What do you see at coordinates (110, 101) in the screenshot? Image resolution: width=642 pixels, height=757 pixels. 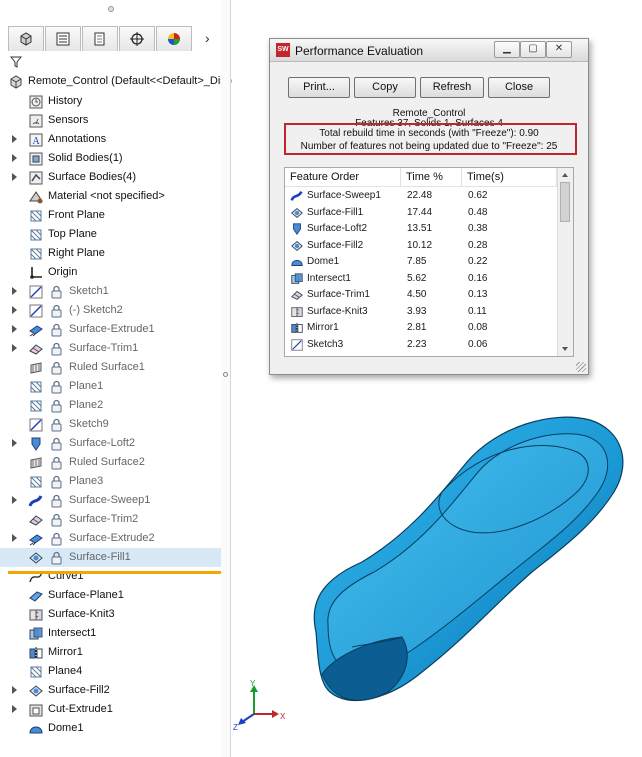 I see `tree-item: History` at bounding box center [110, 101].